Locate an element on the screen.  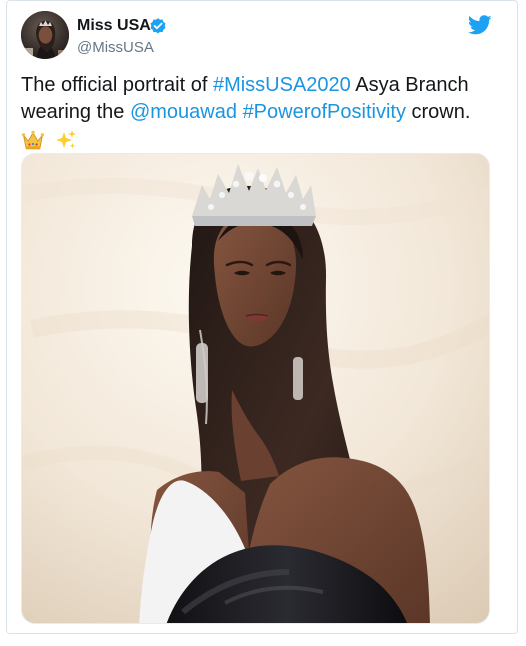
sparkles-emoji-icon is located at coordinates (65, 139).